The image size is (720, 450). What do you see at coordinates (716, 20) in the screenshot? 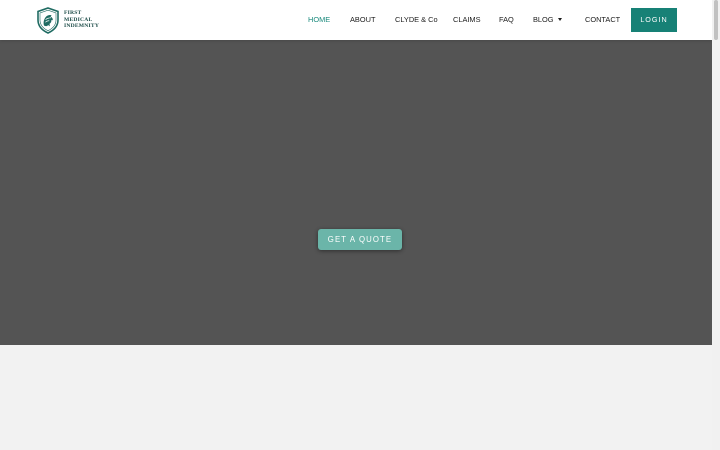
I see `scrollbar-thumb` at bounding box center [716, 20].